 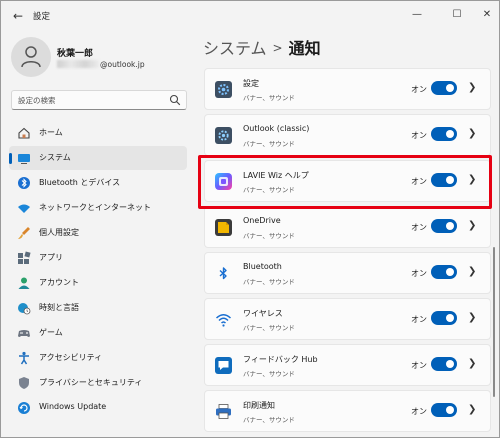 I want to click on account-icon, so click(x=24, y=283).